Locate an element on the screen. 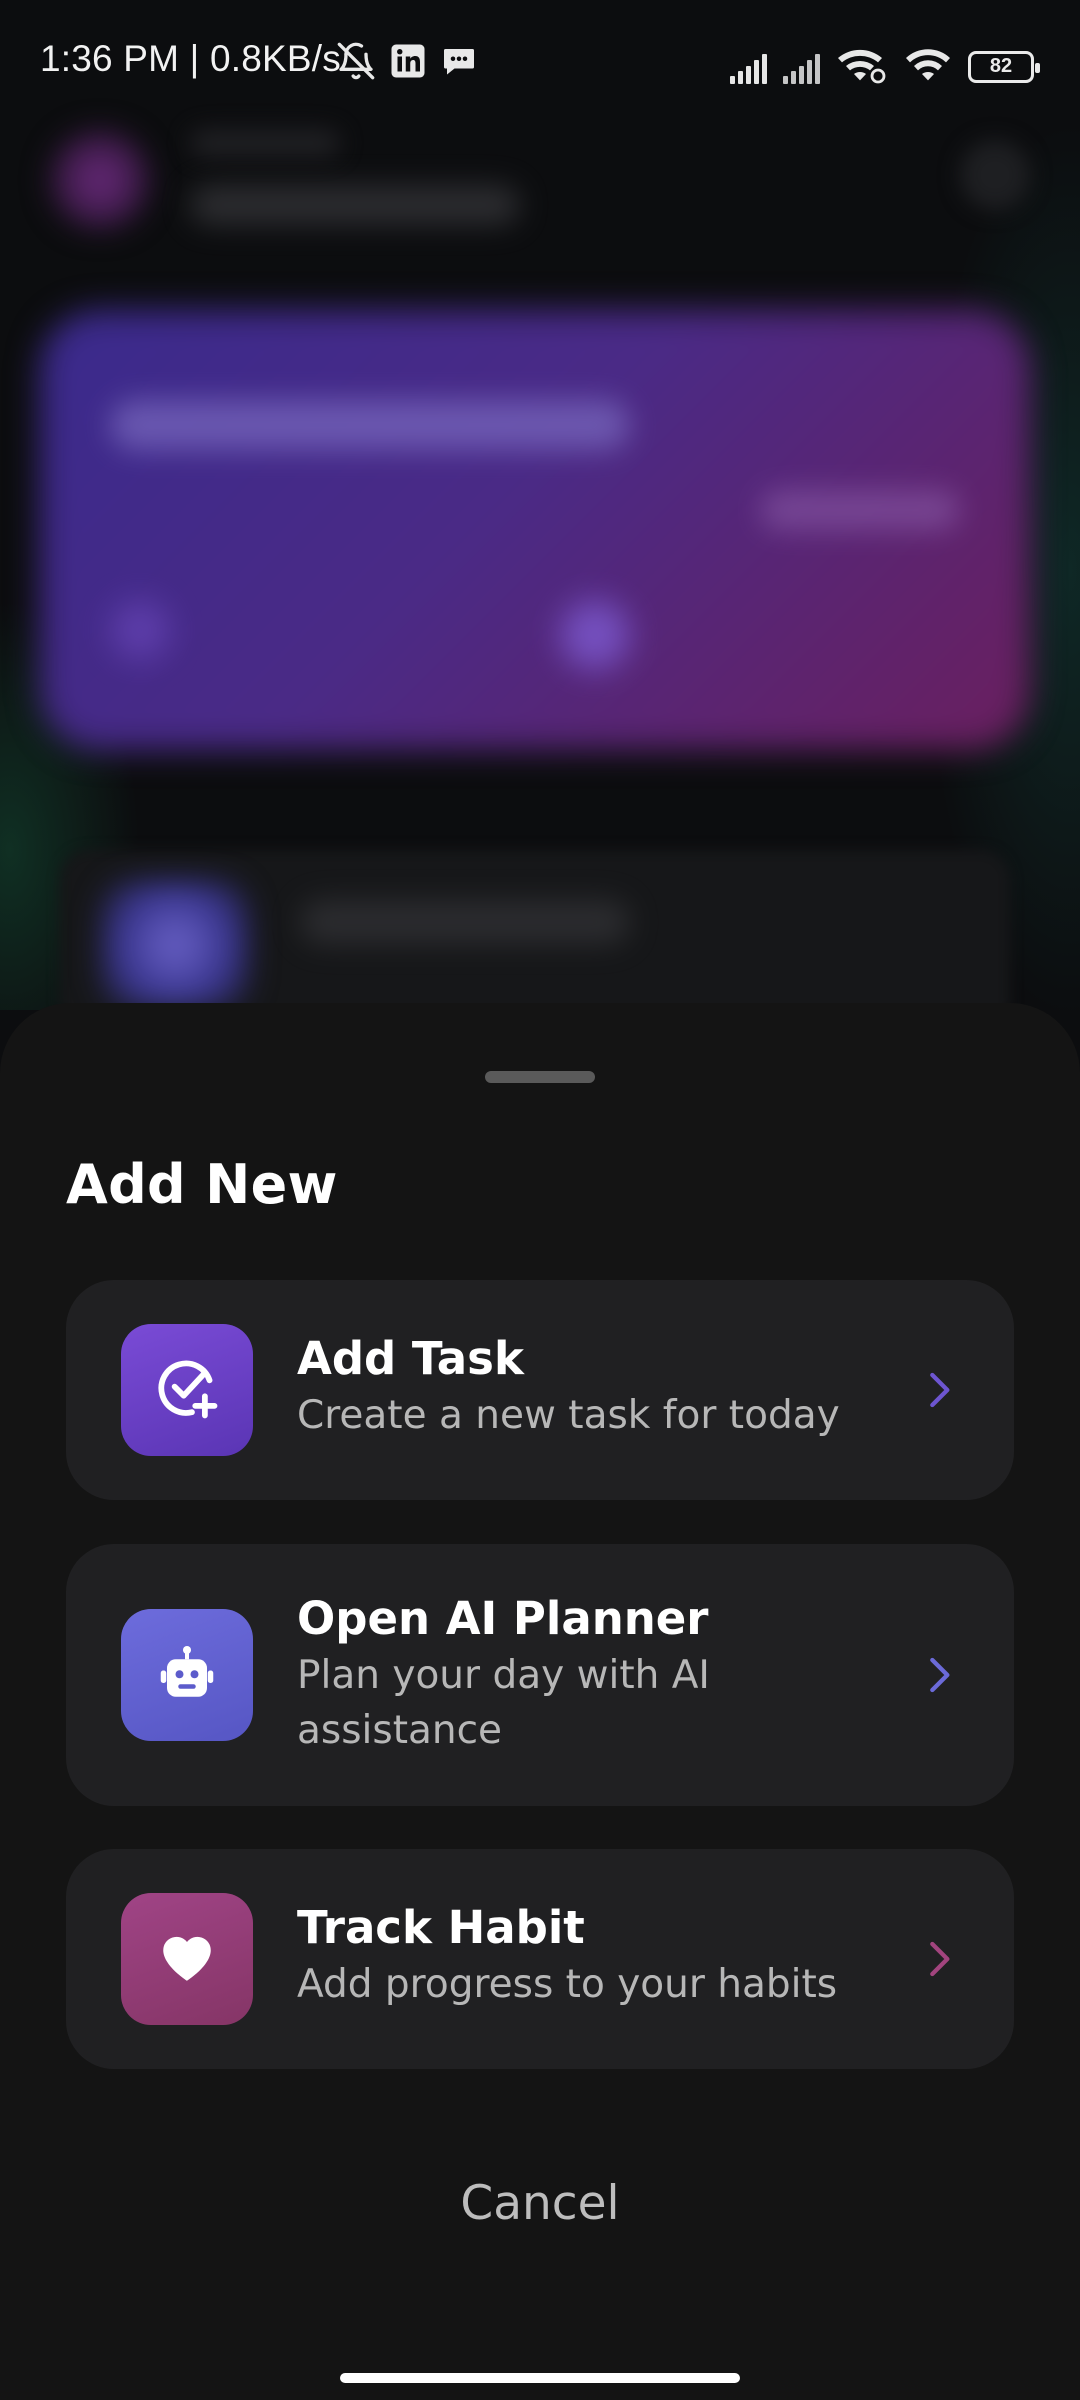  battery-icon: 82 is located at coordinates (1004, 66).